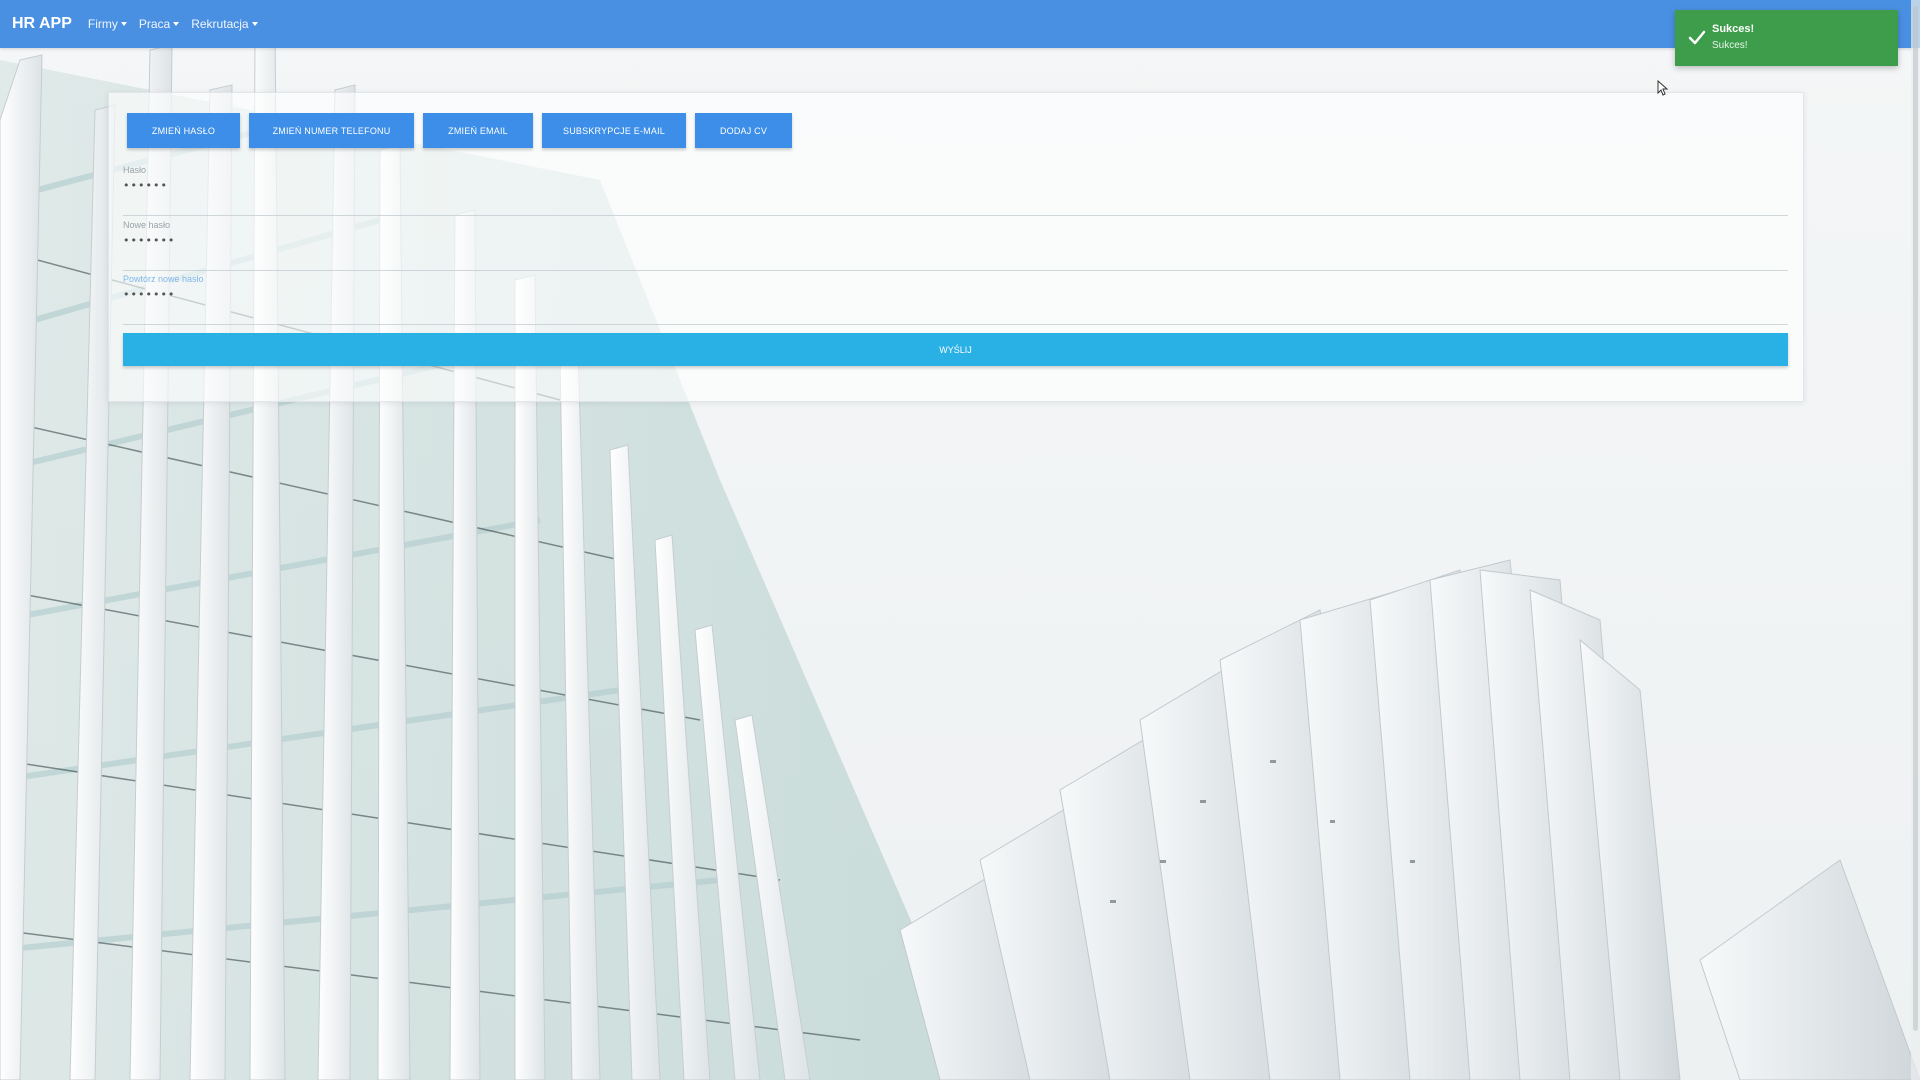 This screenshot has height=1080, width=1920. What do you see at coordinates (1733, 29) in the screenshot?
I see `toast-title: Sukces!` at bounding box center [1733, 29].